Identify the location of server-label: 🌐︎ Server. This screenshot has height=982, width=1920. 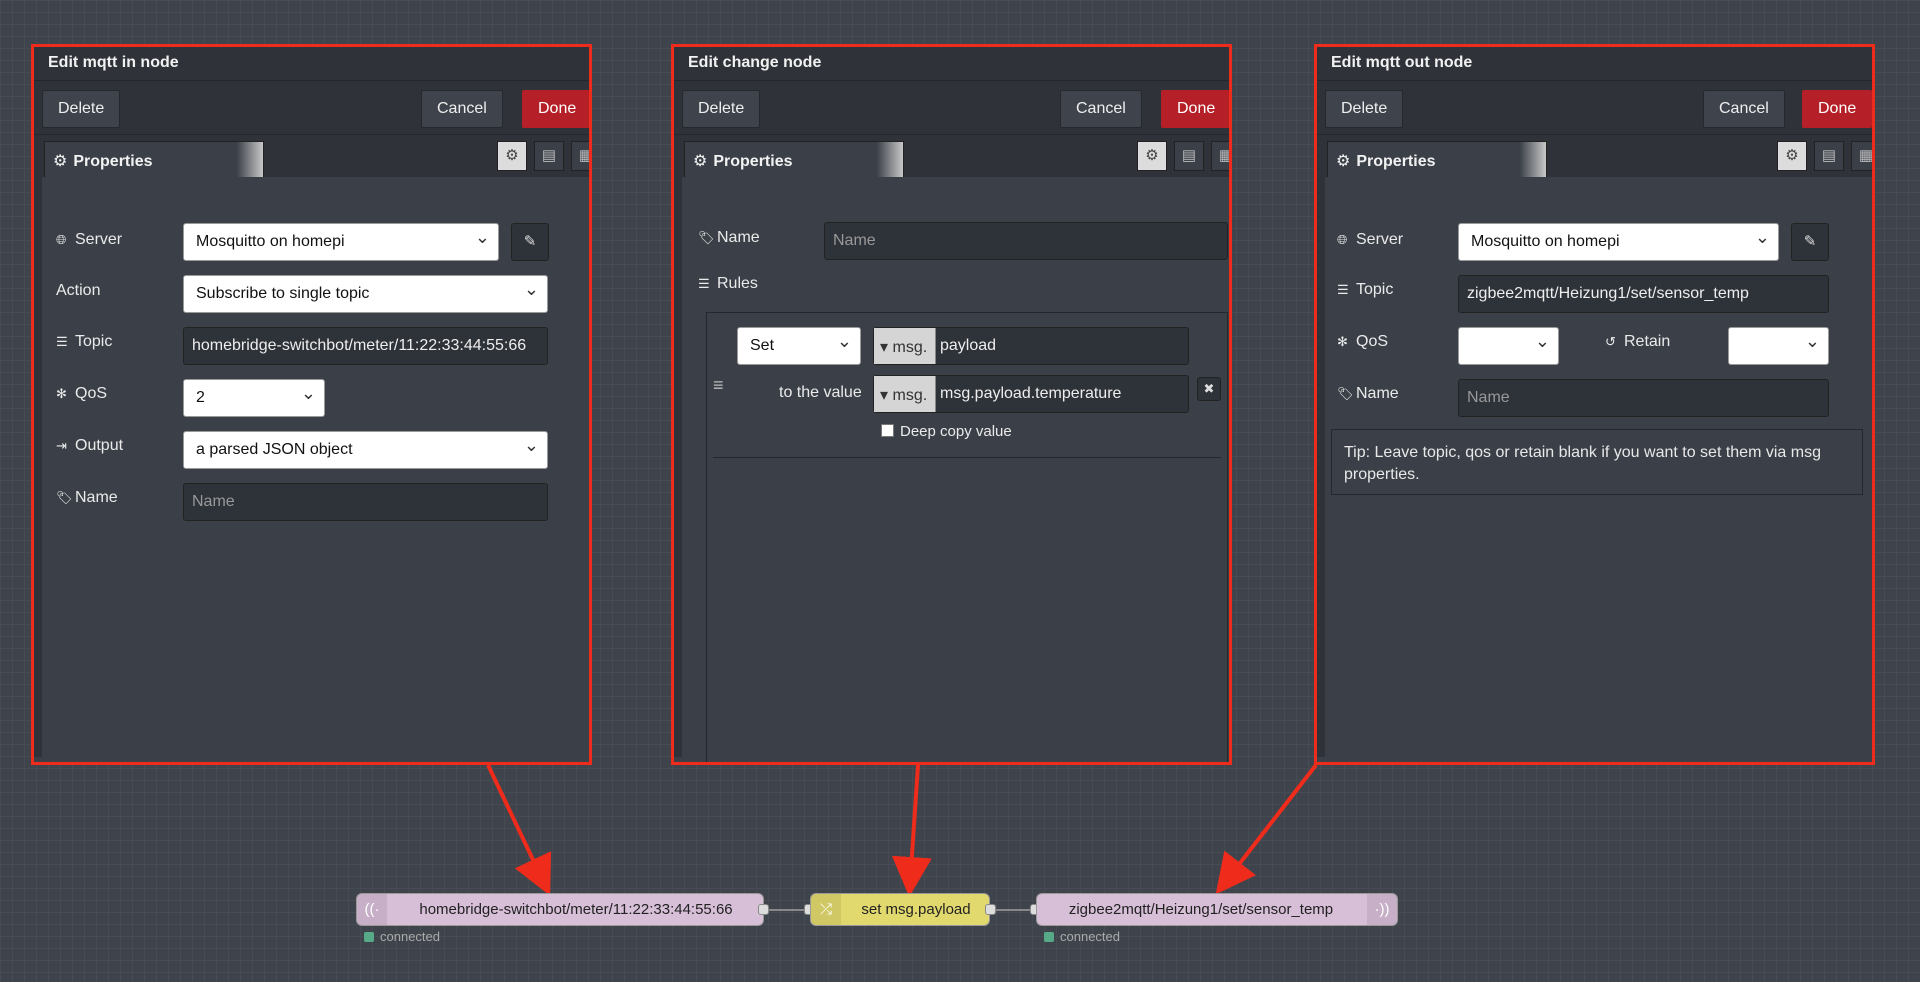
(89, 239).